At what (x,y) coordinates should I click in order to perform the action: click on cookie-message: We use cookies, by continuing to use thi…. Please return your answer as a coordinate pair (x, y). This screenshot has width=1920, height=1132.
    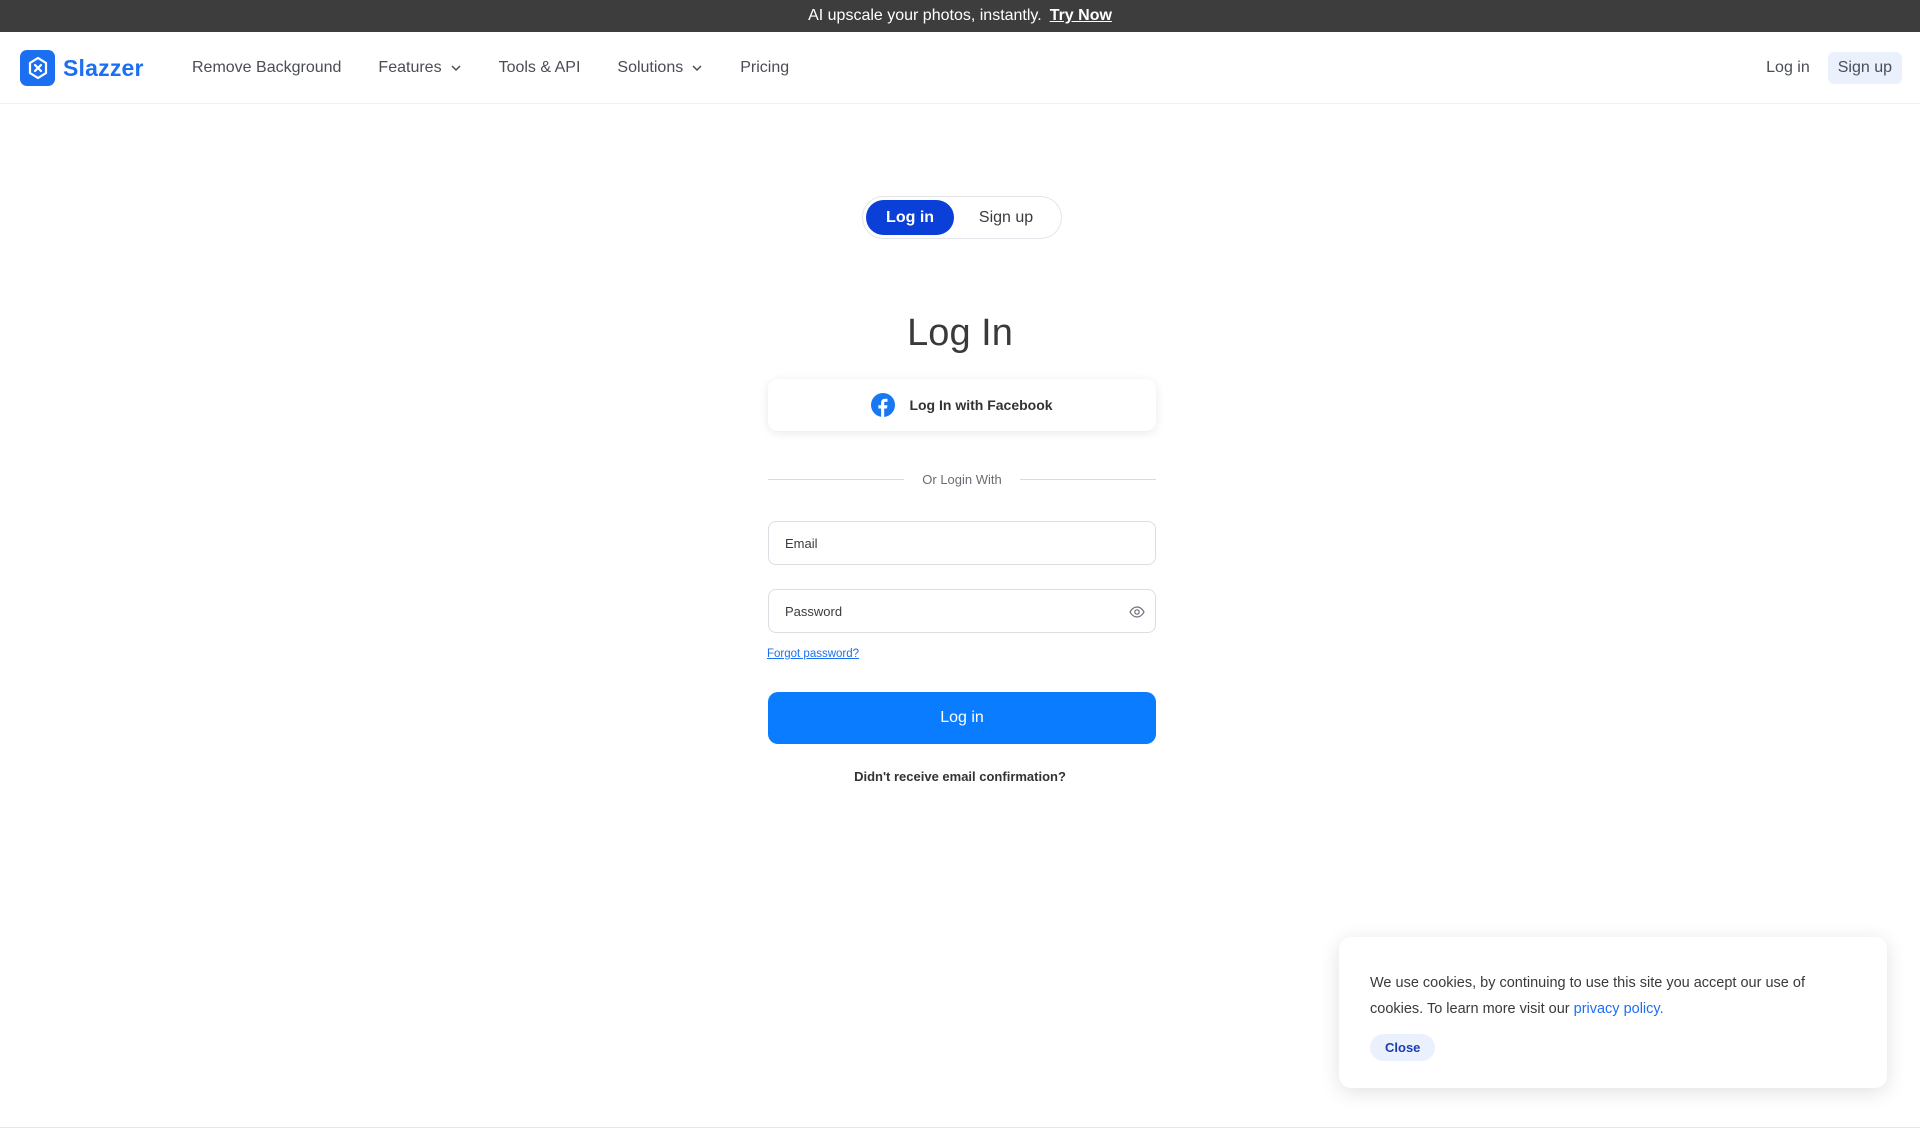
    Looking at the image, I should click on (1610, 996).